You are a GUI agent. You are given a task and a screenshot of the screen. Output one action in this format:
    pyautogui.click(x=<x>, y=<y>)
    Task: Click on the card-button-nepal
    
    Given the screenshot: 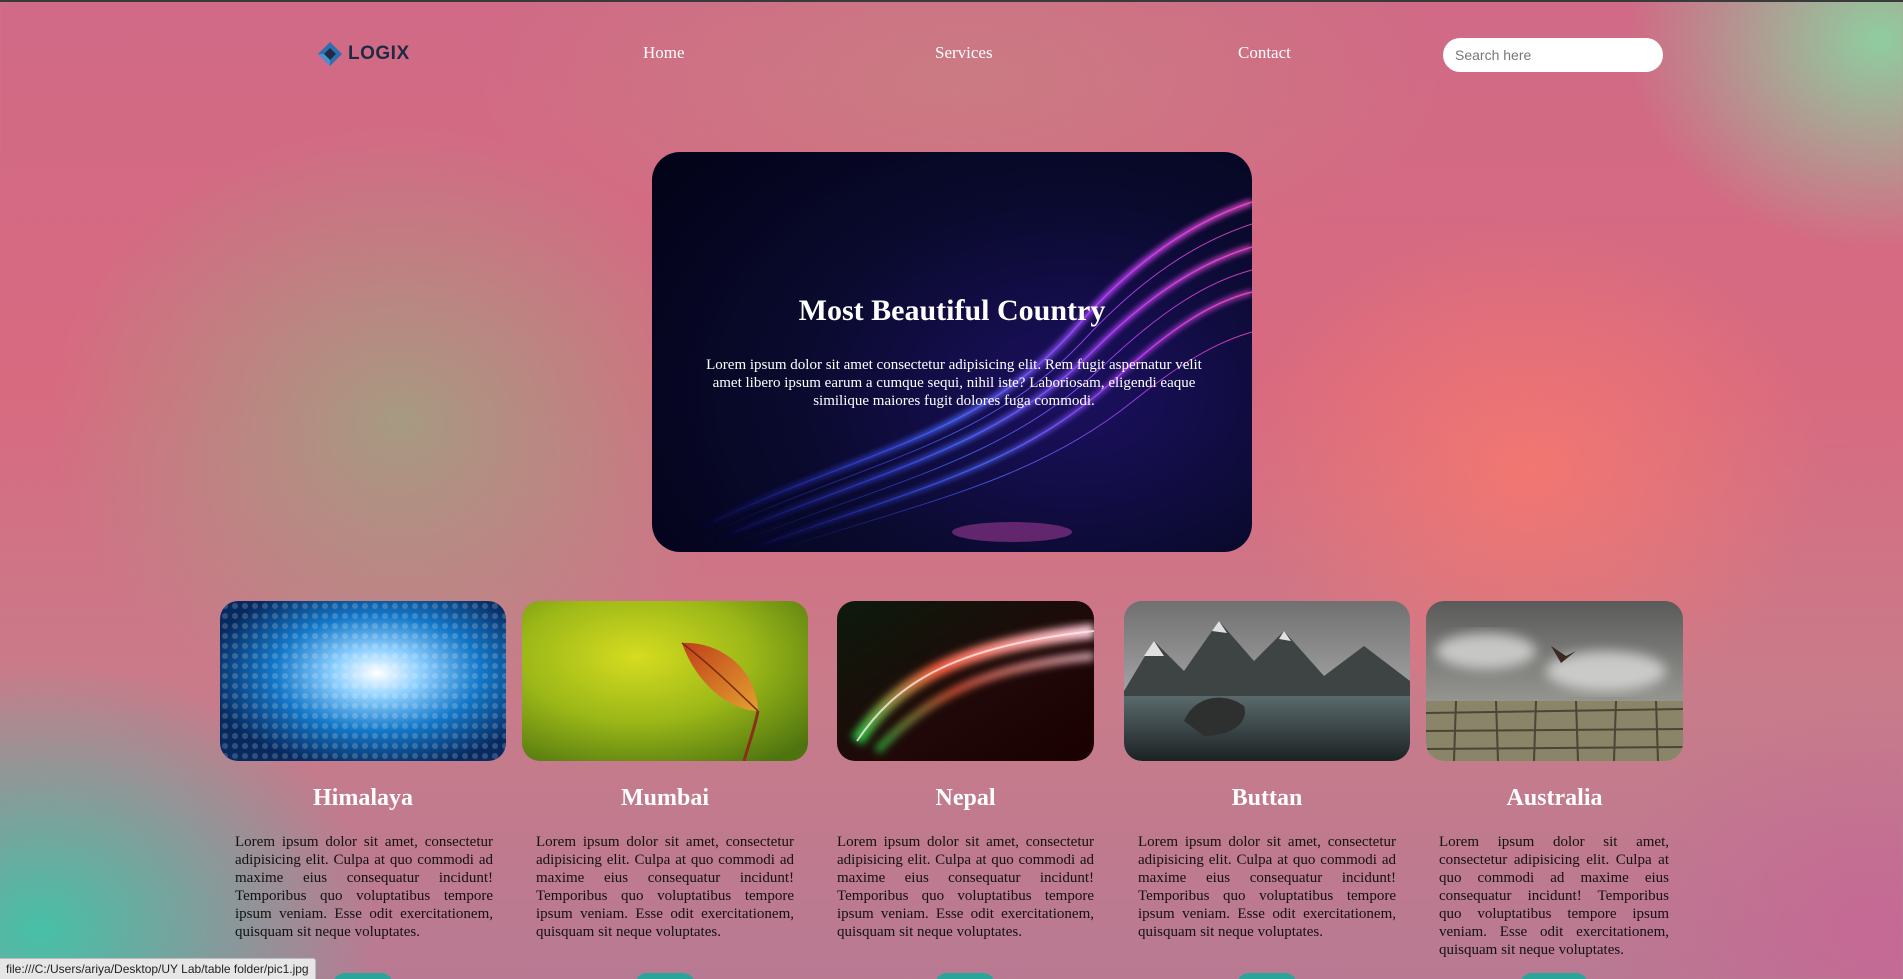 What is the action you would take?
    pyautogui.click(x=965, y=976)
    